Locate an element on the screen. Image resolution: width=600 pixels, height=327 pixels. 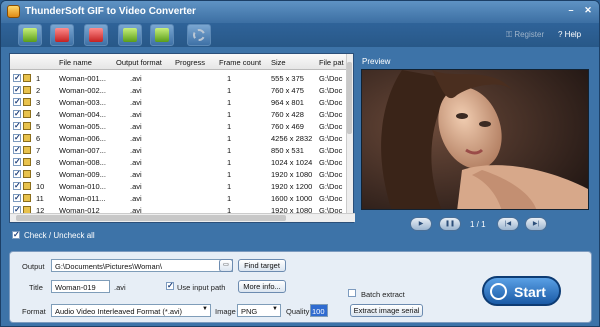
start-label: Start is located at coordinates (530, 292).